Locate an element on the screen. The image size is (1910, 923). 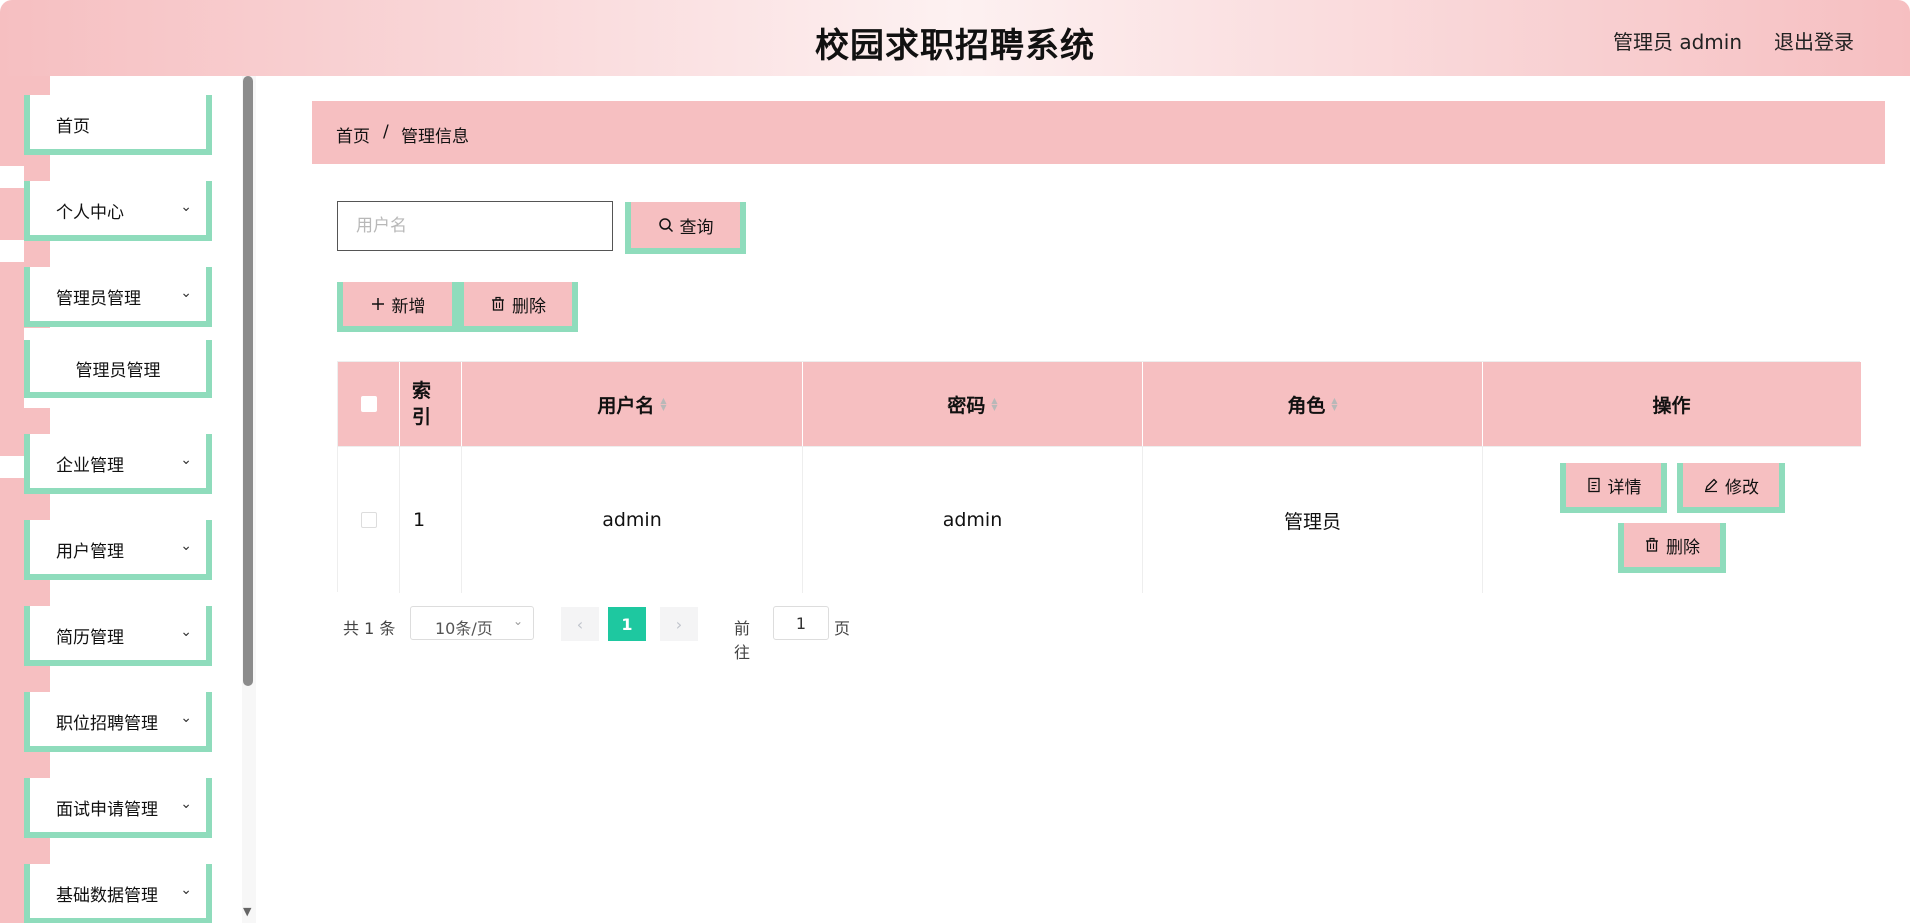
column-header-label: 索引 is located at coordinates (422, 404).